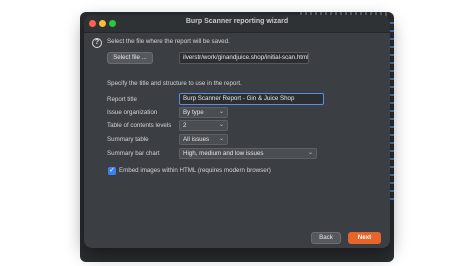 The height and width of the screenshot is (266, 474). I want to click on summary-table-select: All issues ⌄, so click(203, 139).